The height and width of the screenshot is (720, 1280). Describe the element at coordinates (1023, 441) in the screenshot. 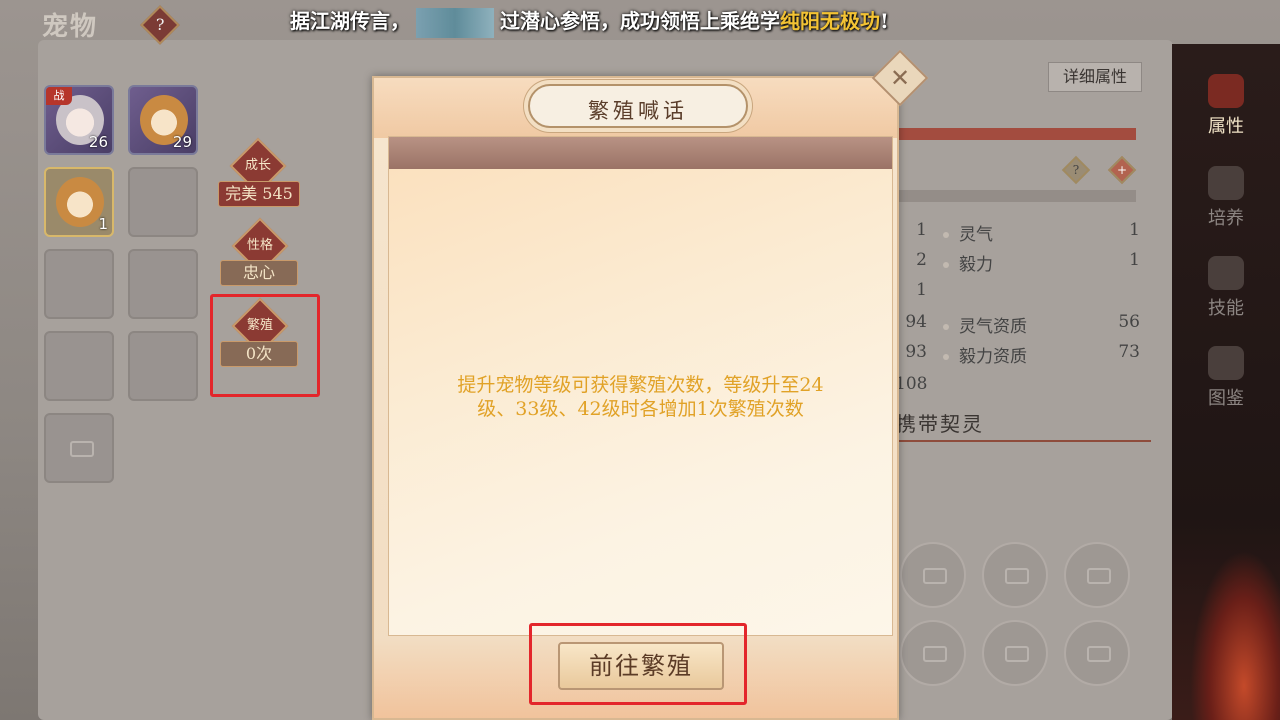

I see `carry-divider` at that location.